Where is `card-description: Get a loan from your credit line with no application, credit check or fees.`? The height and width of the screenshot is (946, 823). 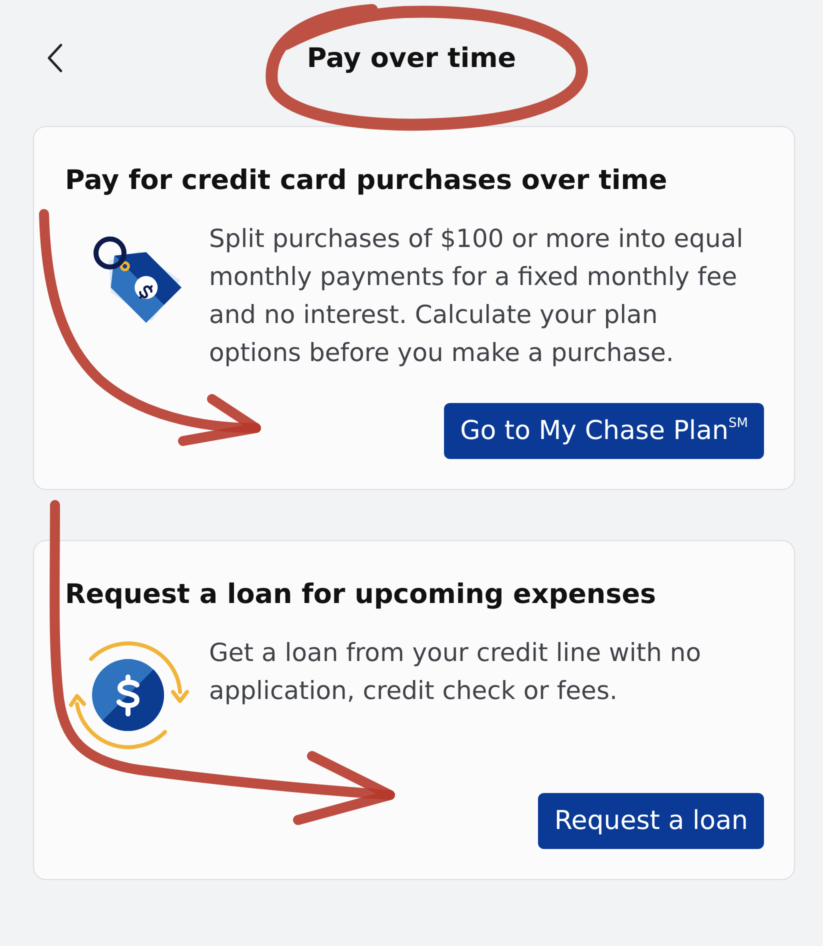 card-description: Get a loan from your credit line with no application, credit check or fees. is located at coordinates (455, 672).